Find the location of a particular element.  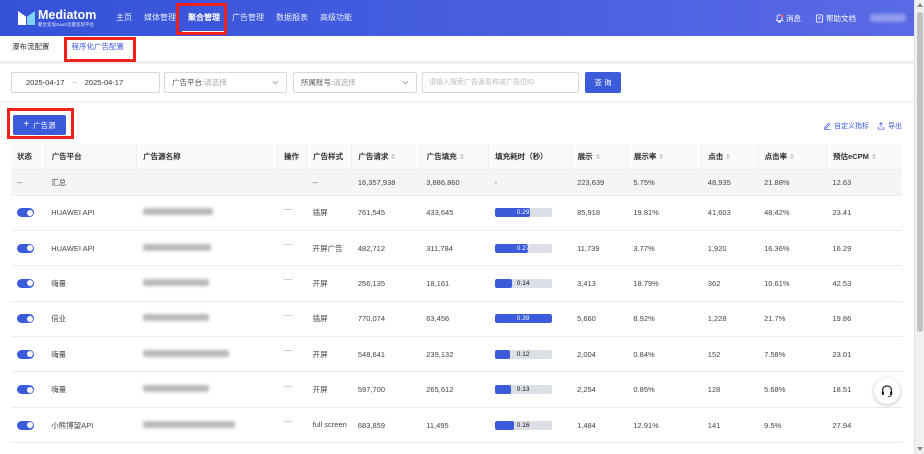

header-col-style: 广告样式 is located at coordinates (329, 157).